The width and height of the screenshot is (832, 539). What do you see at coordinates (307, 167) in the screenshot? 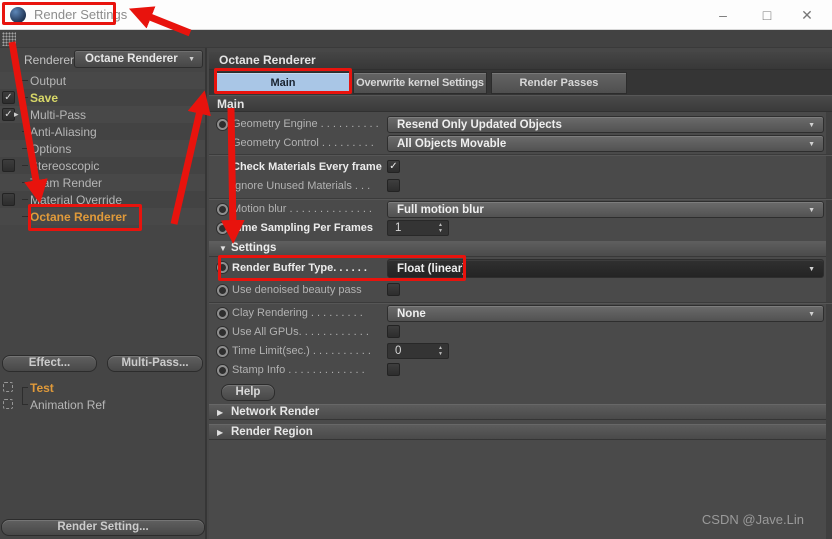
I see `row-label: Check Materials Every frame` at bounding box center [307, 167].